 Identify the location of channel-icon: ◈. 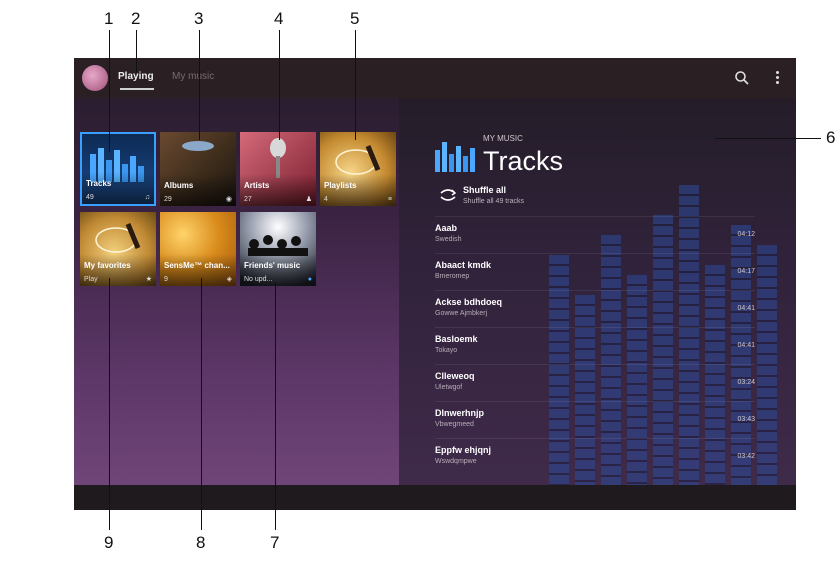
(229, 279).